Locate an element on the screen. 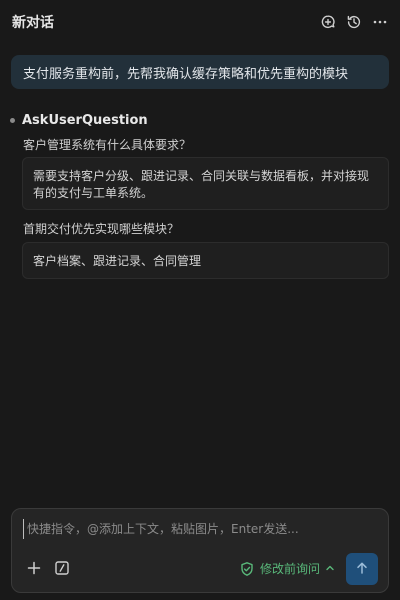 Image resolution: width=400 pixels, height=600 pixels. message-input is located at coordinates (200, 529).